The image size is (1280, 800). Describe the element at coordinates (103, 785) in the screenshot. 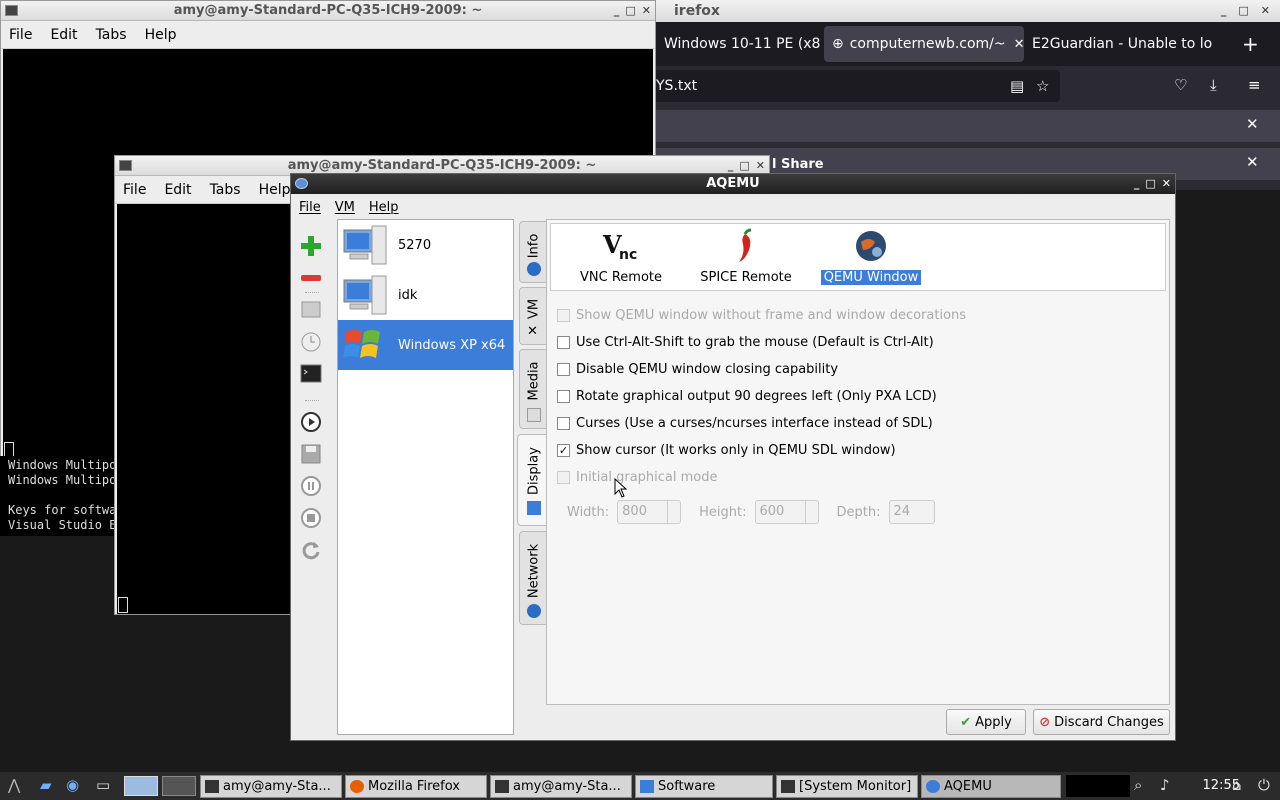

I see `show-desktop-icon: ▭` at that location.